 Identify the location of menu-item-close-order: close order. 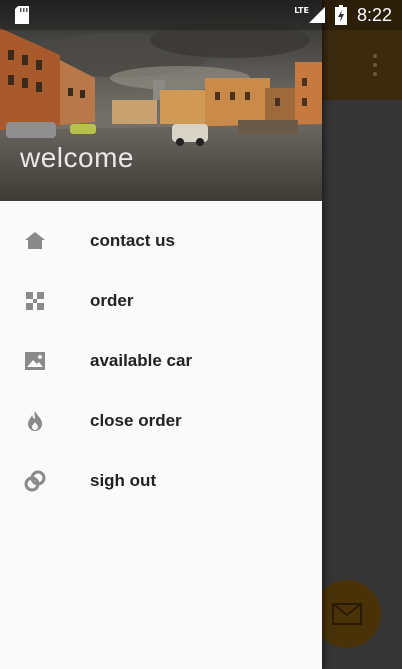
(161, 421).